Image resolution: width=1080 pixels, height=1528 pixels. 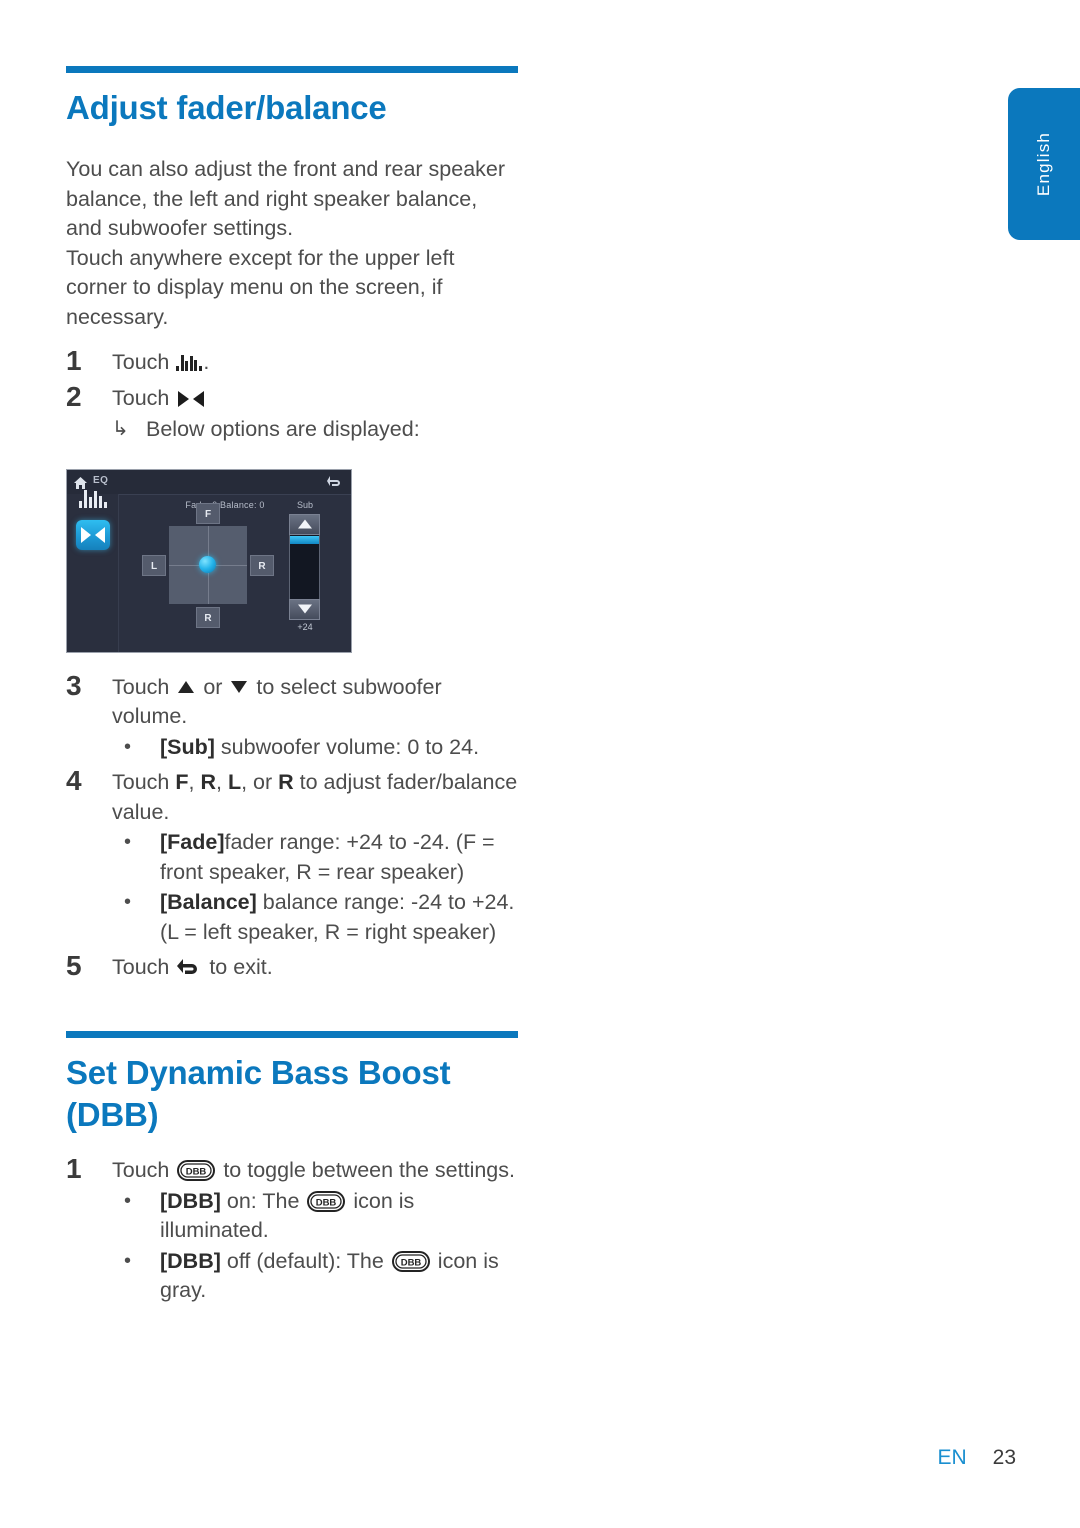 What do you see at coordinates (74, 396) in the screenshot?
I see `step-2-number: 2` at bounding box center [74, 396].